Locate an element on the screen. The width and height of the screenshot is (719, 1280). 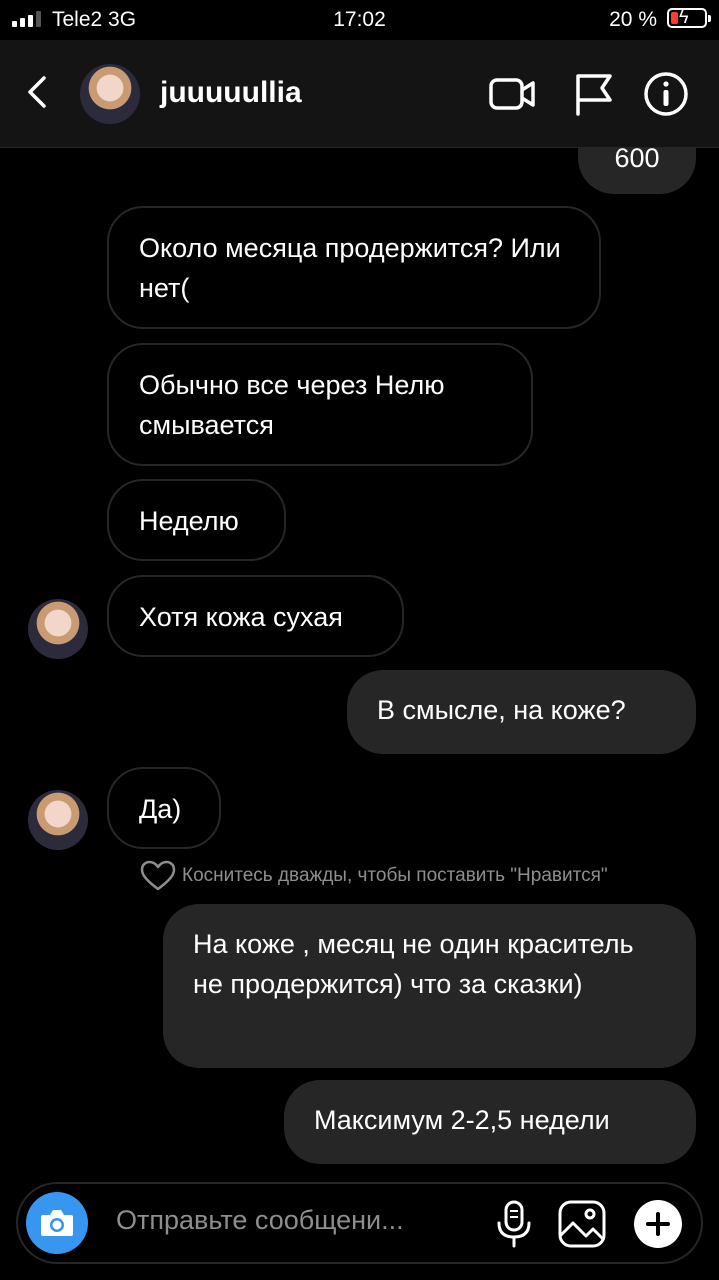
message-composer is located at coordinates (359, 1223).